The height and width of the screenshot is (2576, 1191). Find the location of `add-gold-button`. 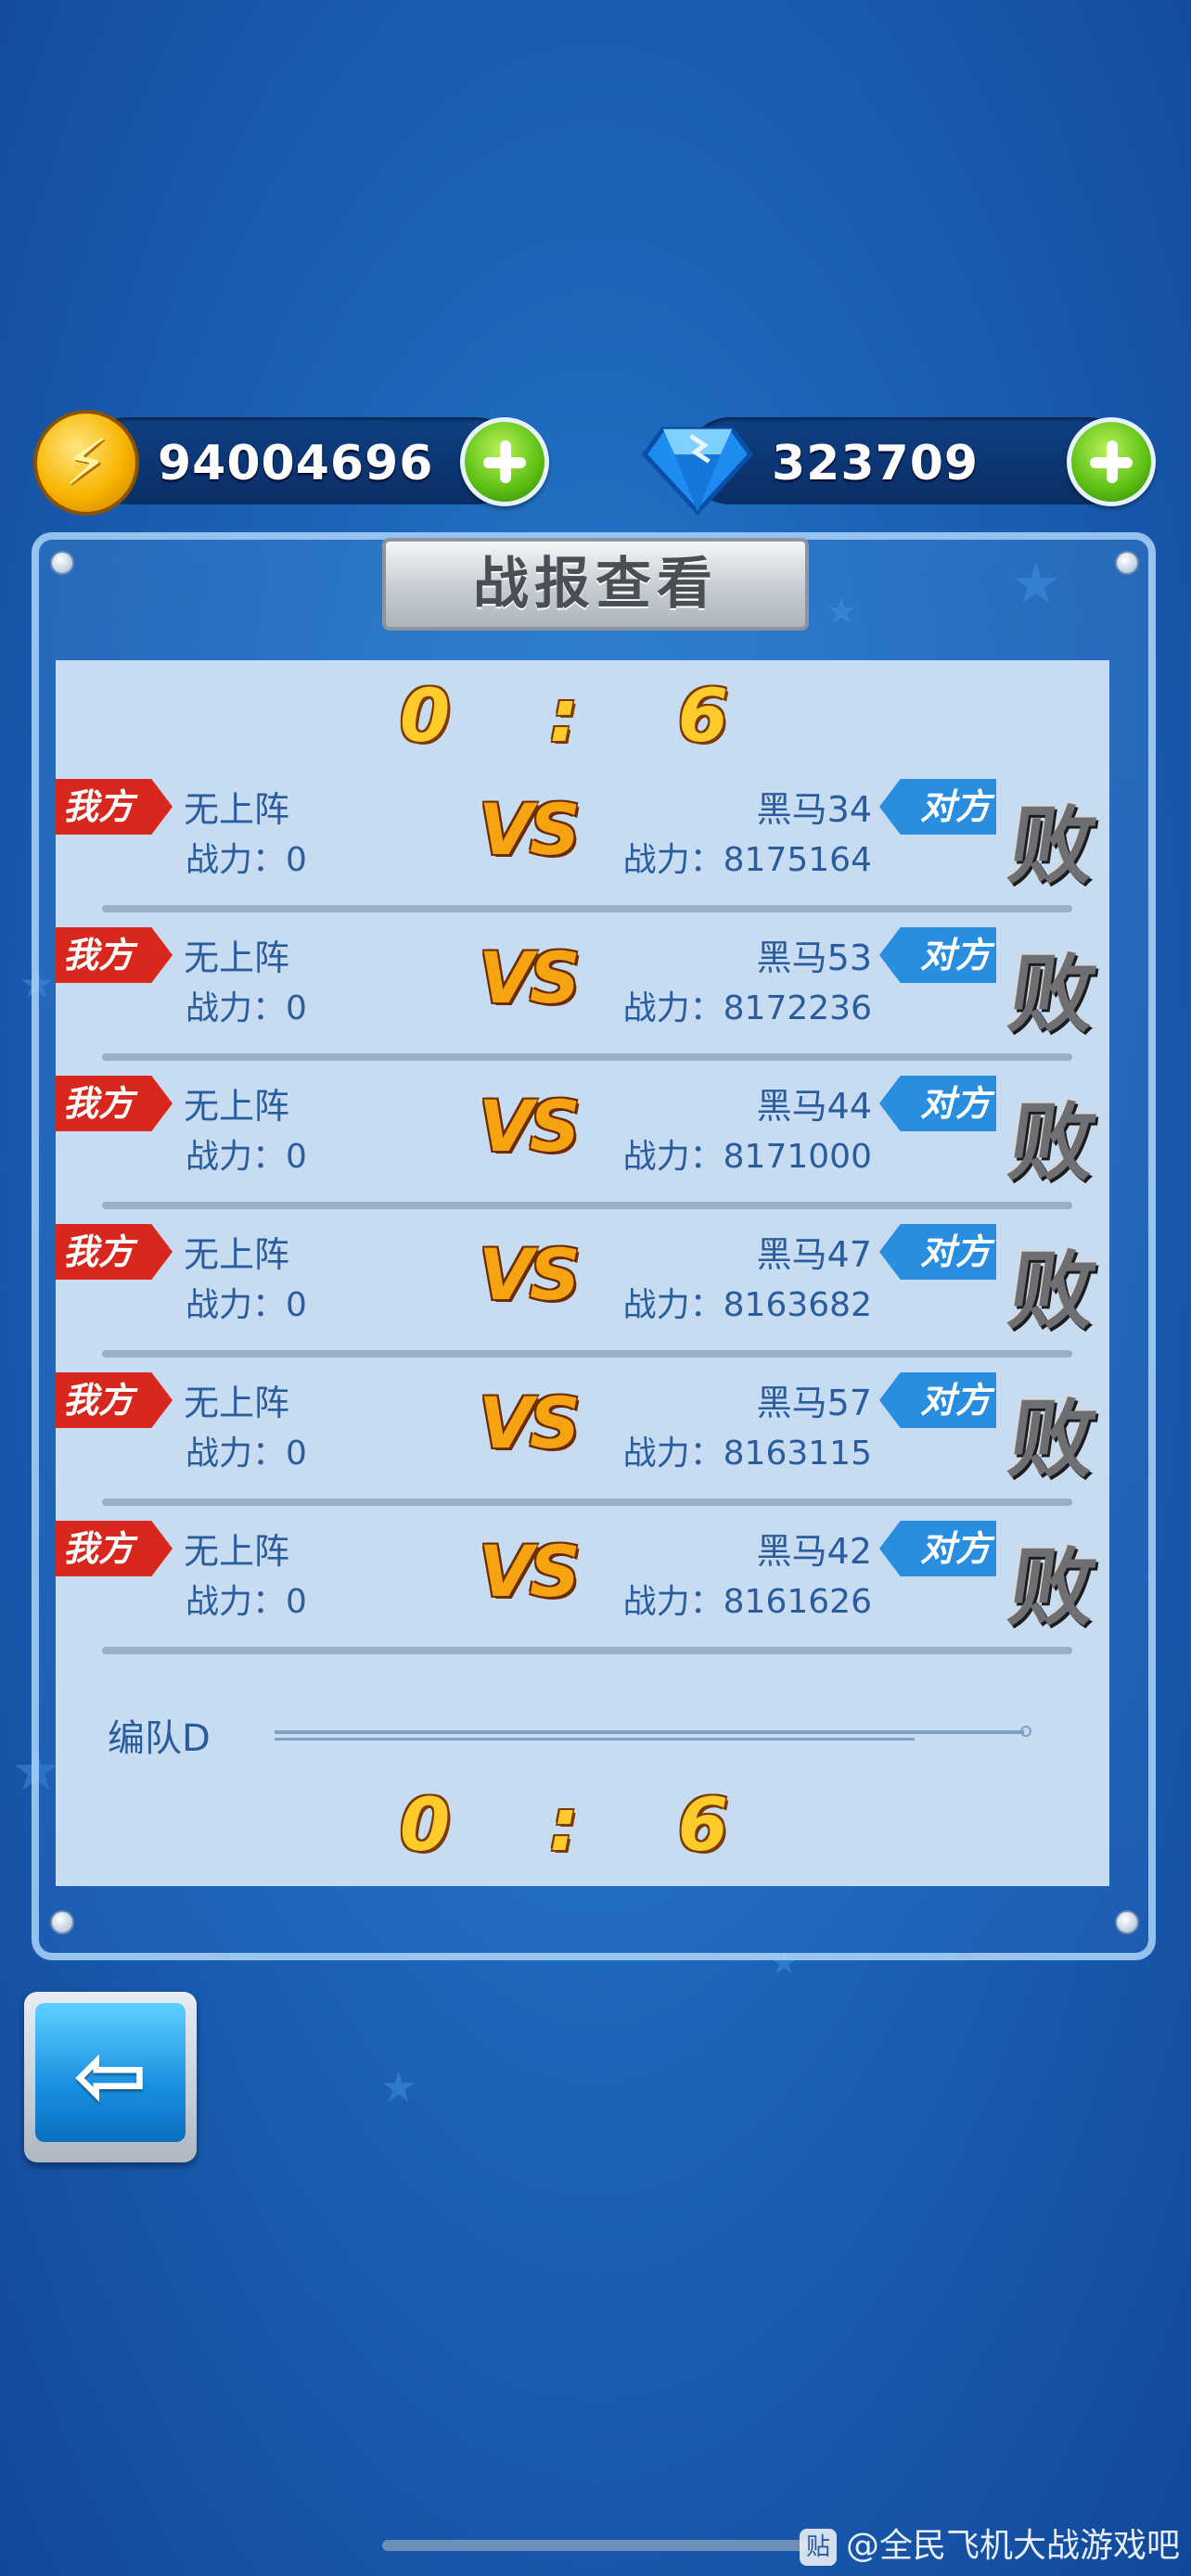

add-gold-button is located at coordinates (504, 462).